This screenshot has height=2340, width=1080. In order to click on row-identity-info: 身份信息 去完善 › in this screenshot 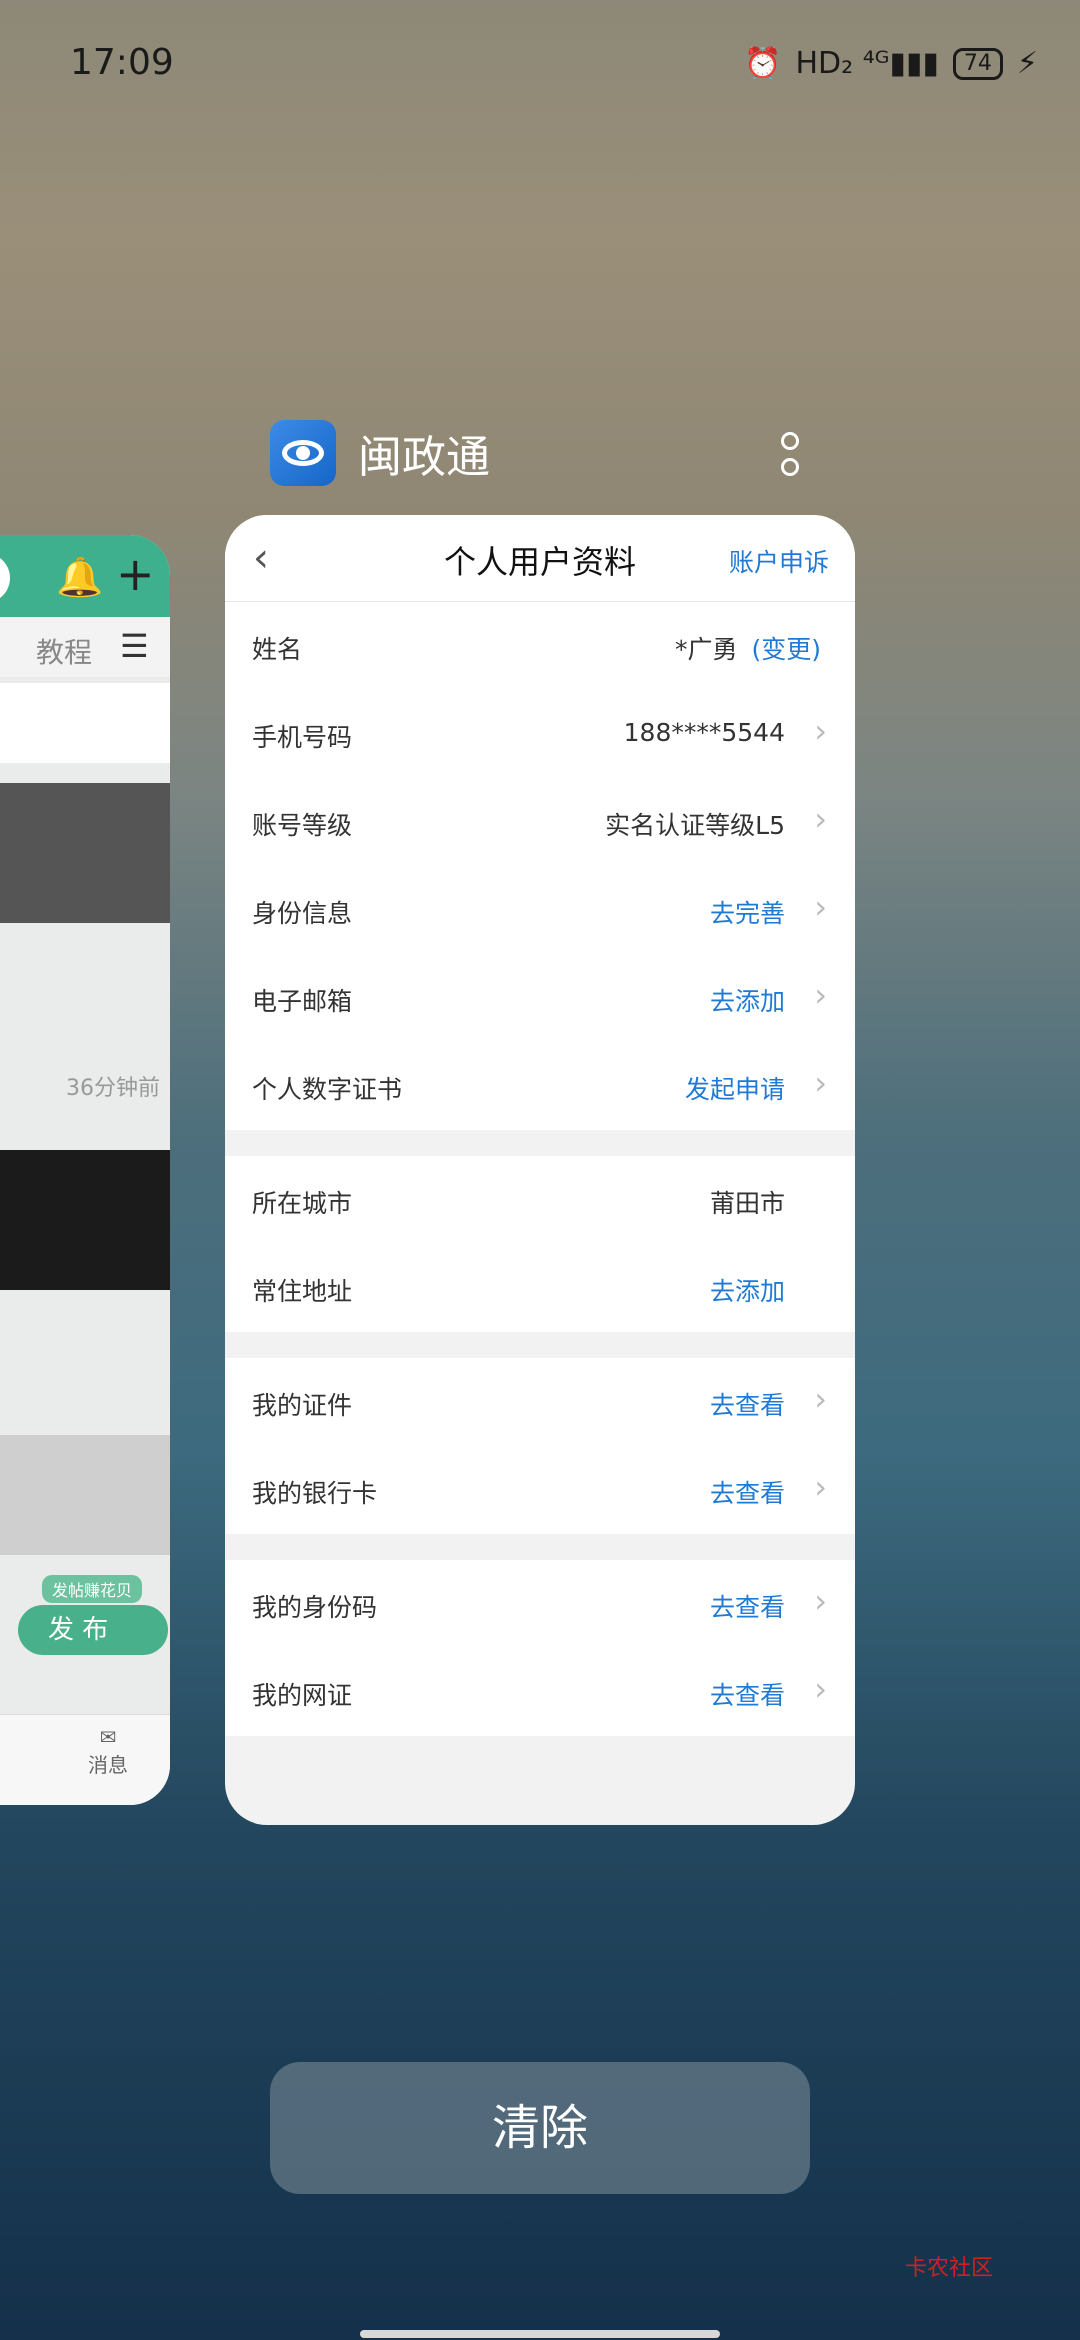, I will do `click(540, 910)`.